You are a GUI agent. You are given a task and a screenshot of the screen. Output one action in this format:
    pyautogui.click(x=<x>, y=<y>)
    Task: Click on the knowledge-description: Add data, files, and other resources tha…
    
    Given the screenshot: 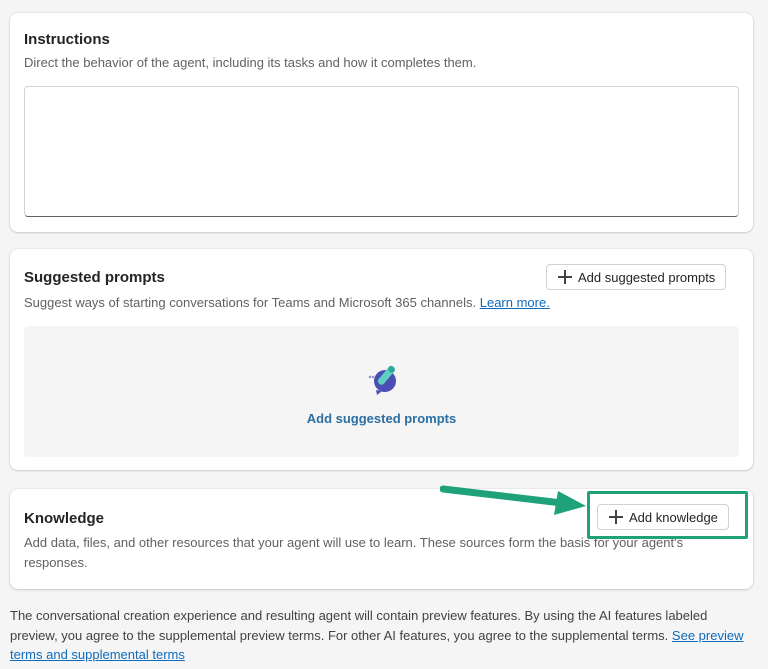 What is the action you would take?
    pyautogui.click(x=354, y=552)
    